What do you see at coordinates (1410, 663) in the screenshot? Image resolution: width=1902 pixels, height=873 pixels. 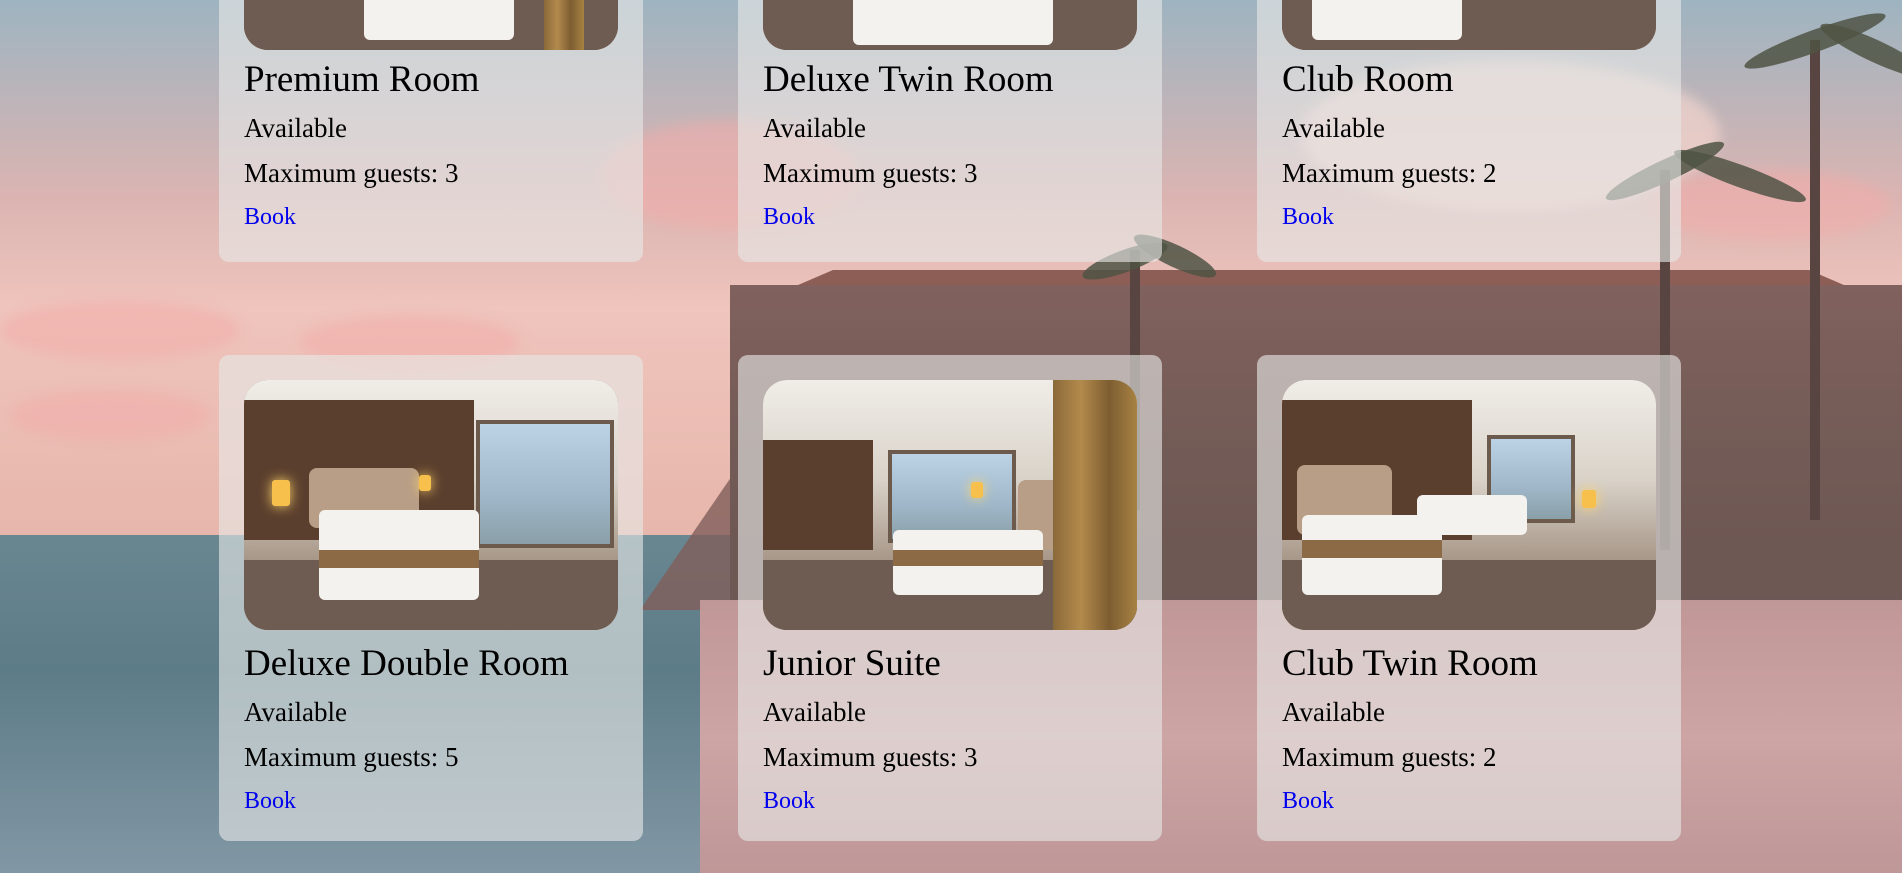 I see `room-name: Club Twin Room` at bounding box center [1410, 663].